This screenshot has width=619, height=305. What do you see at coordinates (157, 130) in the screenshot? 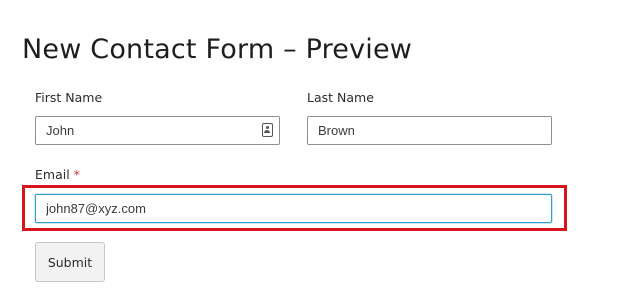
I see `first-name-input` at bounding box center [157, 130].